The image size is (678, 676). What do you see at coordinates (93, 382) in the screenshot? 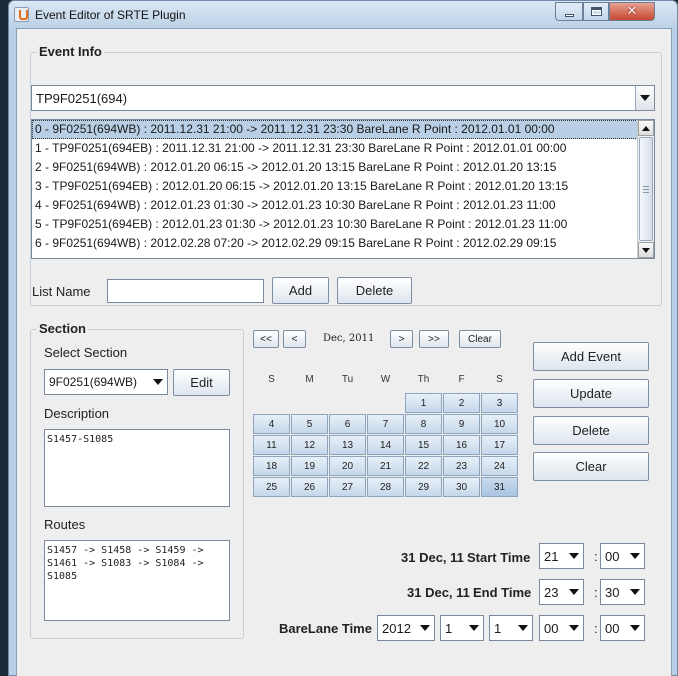
I see `section-select-value: 9F0251(694WB)` at bounding box center [93, 382].